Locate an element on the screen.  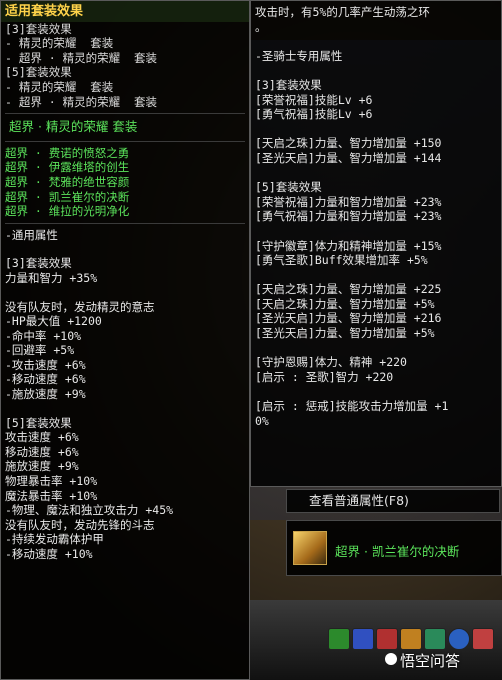
class-attr-line: [天启之珠]力量、智力增加量 +5% is located at coordinates (345, 303).